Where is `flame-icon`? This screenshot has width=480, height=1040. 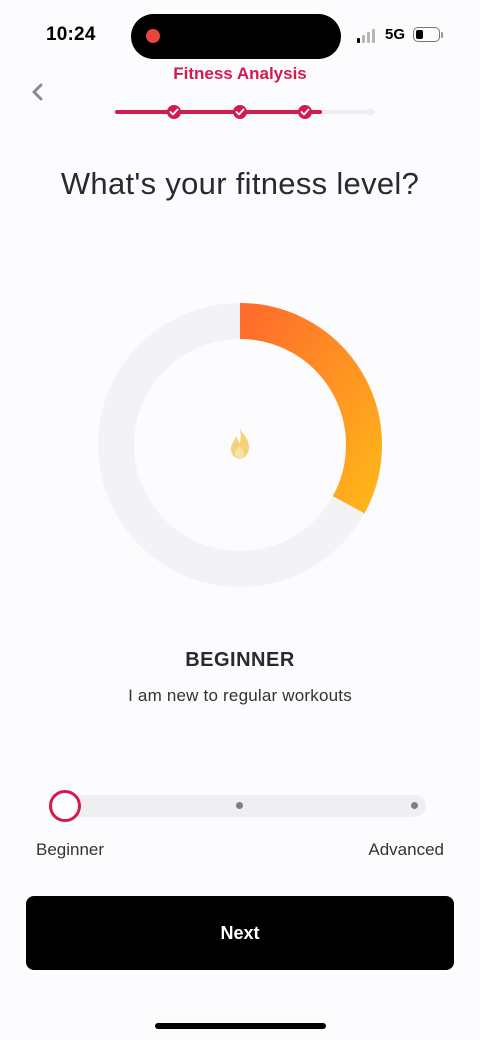 flame-icon is located at coordinates (240, 443).